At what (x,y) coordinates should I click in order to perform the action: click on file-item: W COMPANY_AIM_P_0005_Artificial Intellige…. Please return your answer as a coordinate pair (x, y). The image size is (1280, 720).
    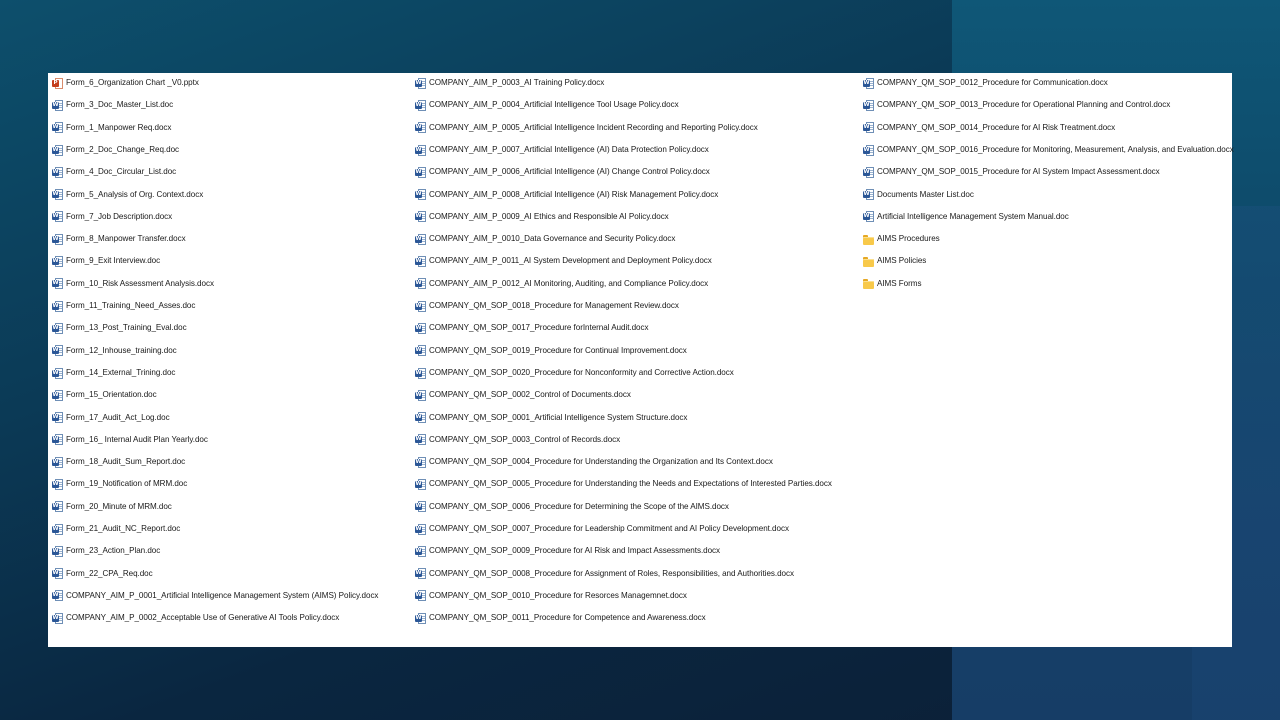
    Looking at the image, I should click on (637, 128).